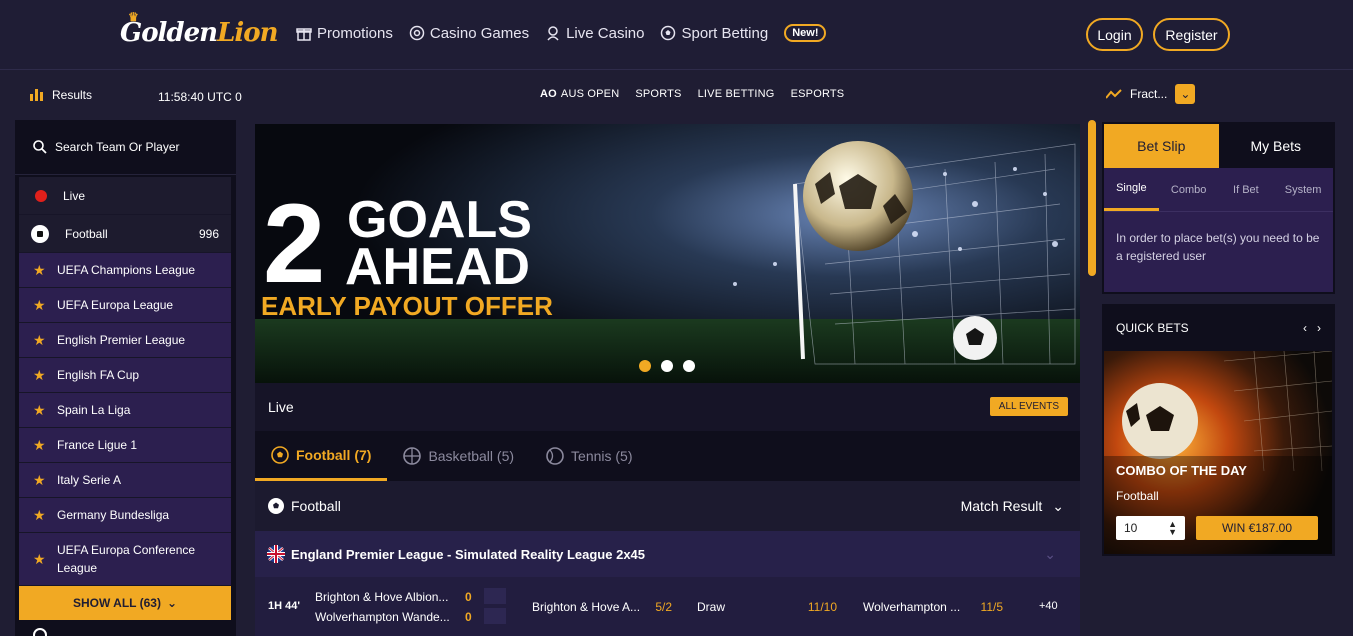 The height and width of the screenshot is (636, 1353). What do you see at coordinates (818, 94) in the screenshot?
I see `subnav-esports: ESPORTS` at bounding box center [818, 94].